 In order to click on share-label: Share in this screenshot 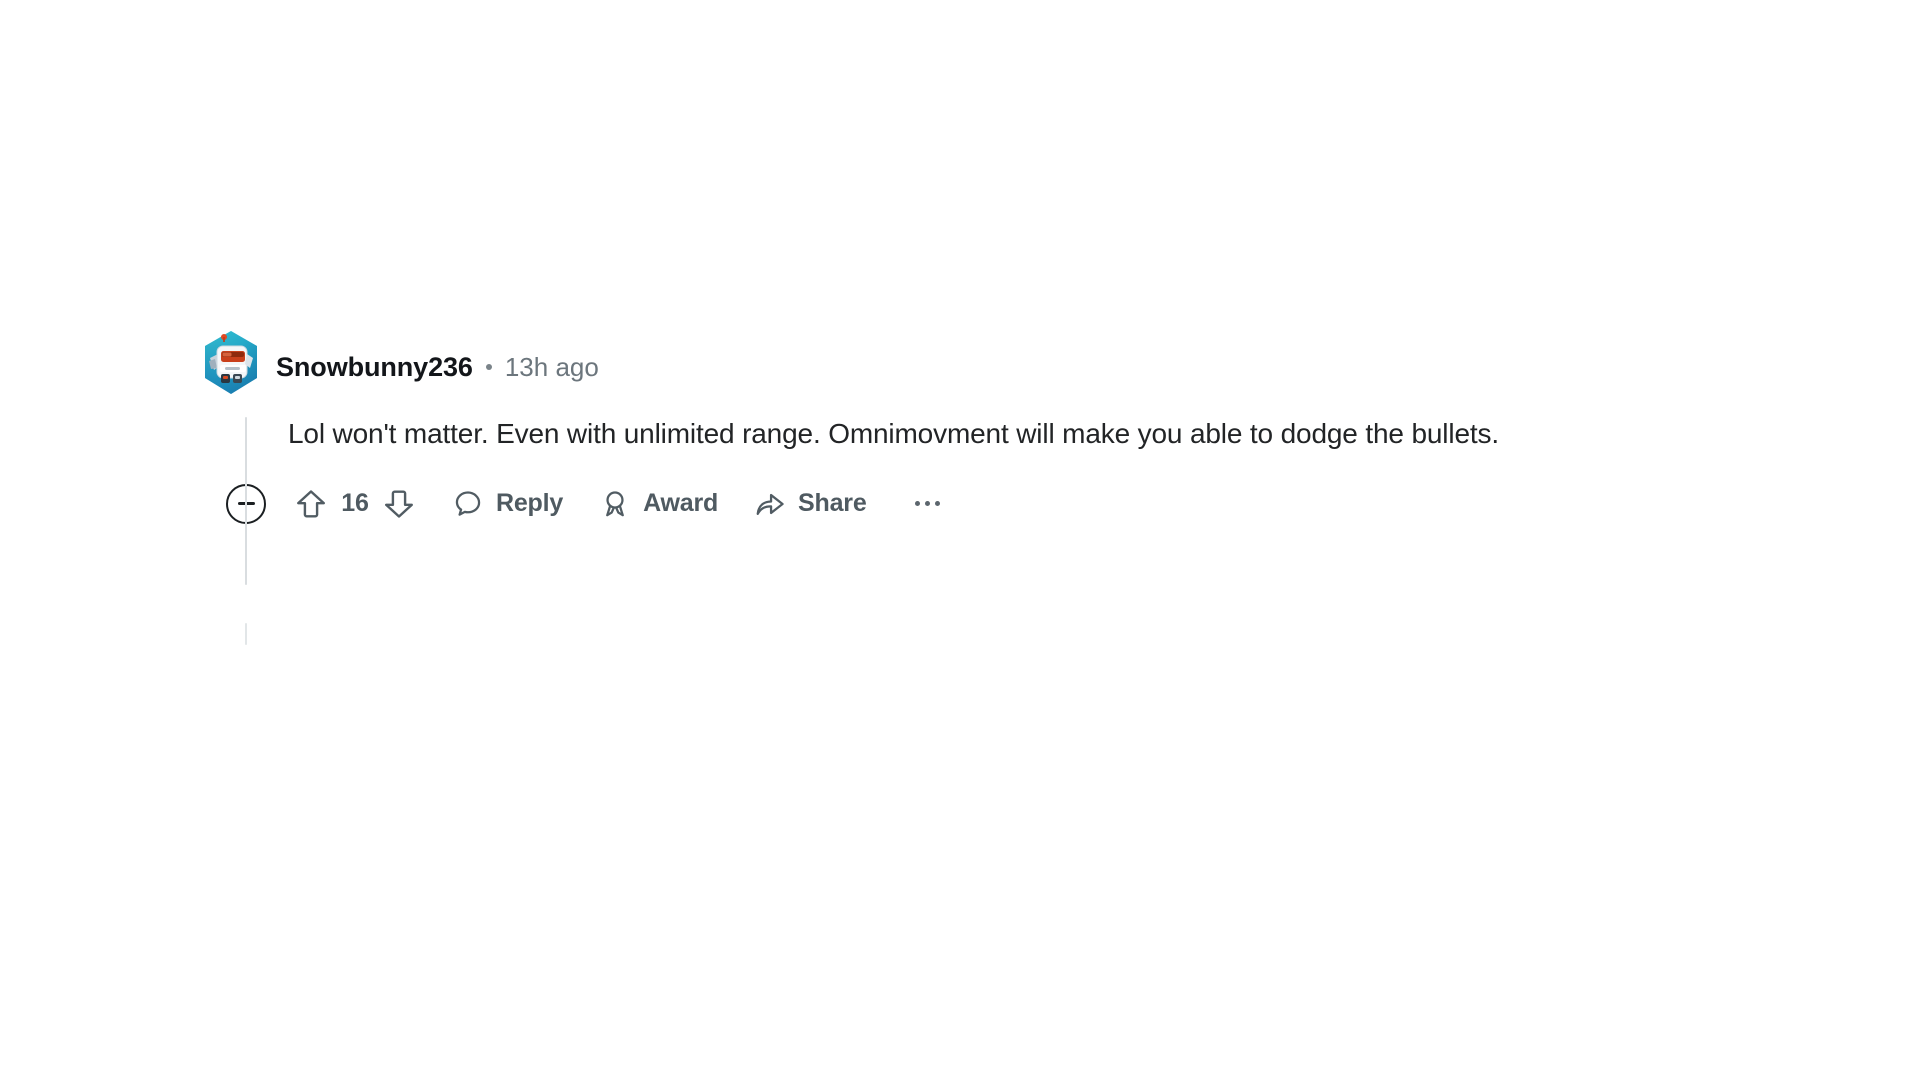, I will do `click(832, 503)`.